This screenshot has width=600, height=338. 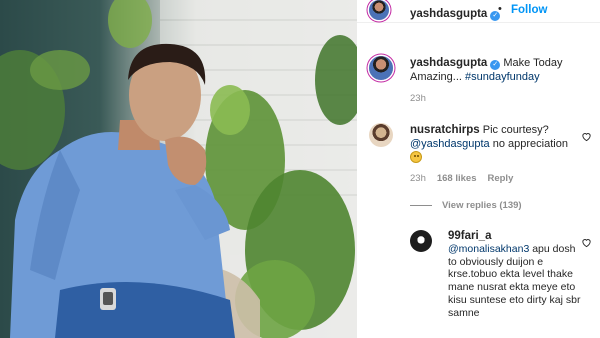 I want to click on caption-username: yashdasgupta, so click(x=448, y=63).